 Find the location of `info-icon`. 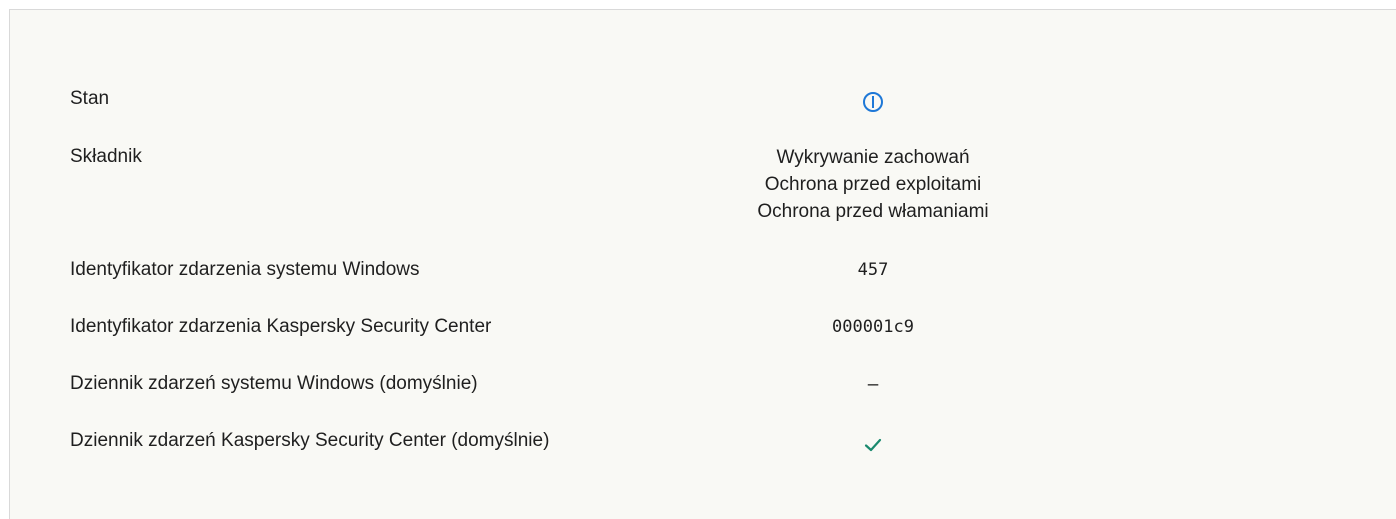

info-icon is located at coordinates (873, 101).